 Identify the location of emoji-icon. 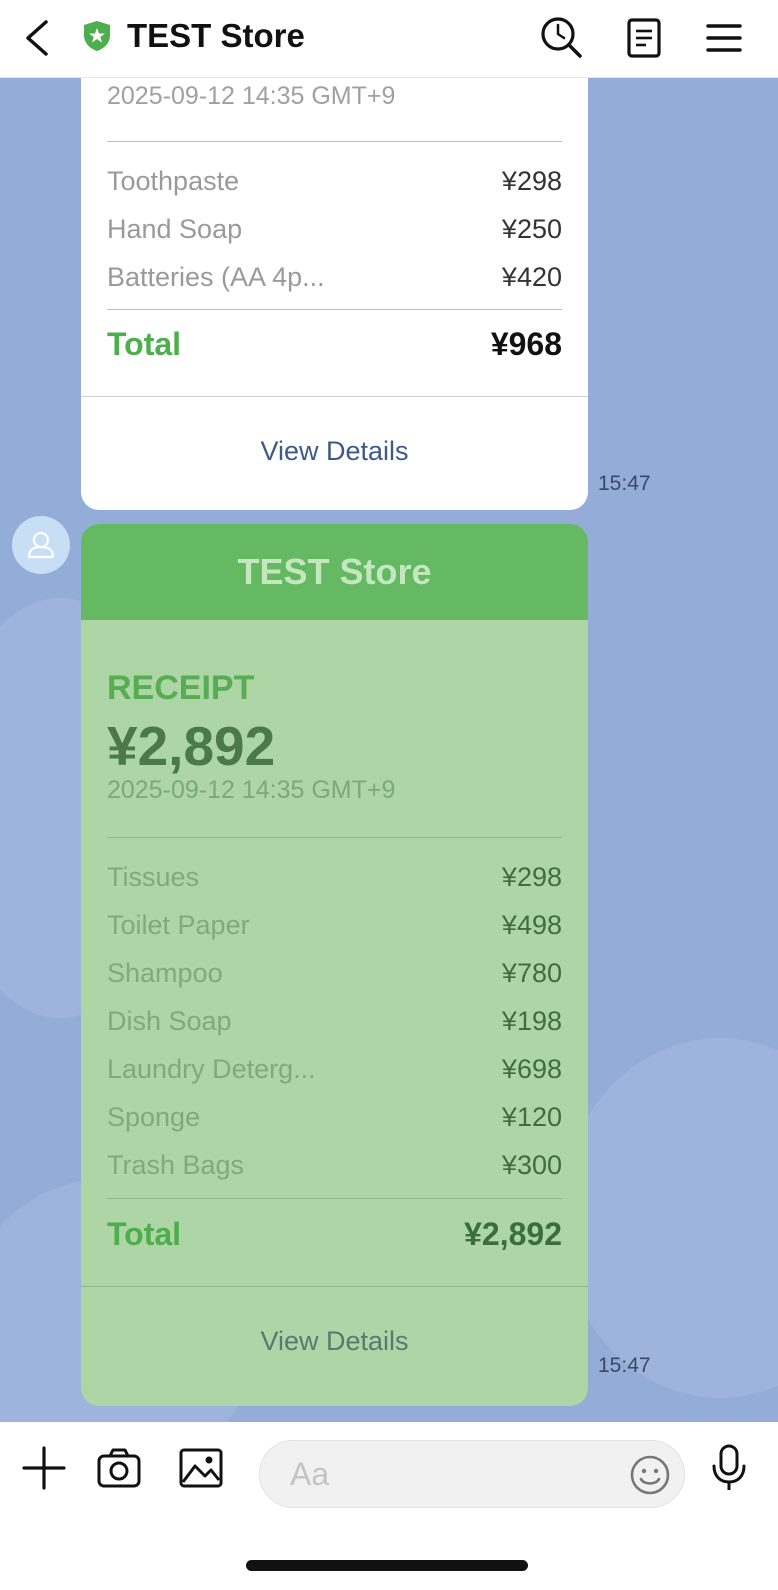
(650, 1475).